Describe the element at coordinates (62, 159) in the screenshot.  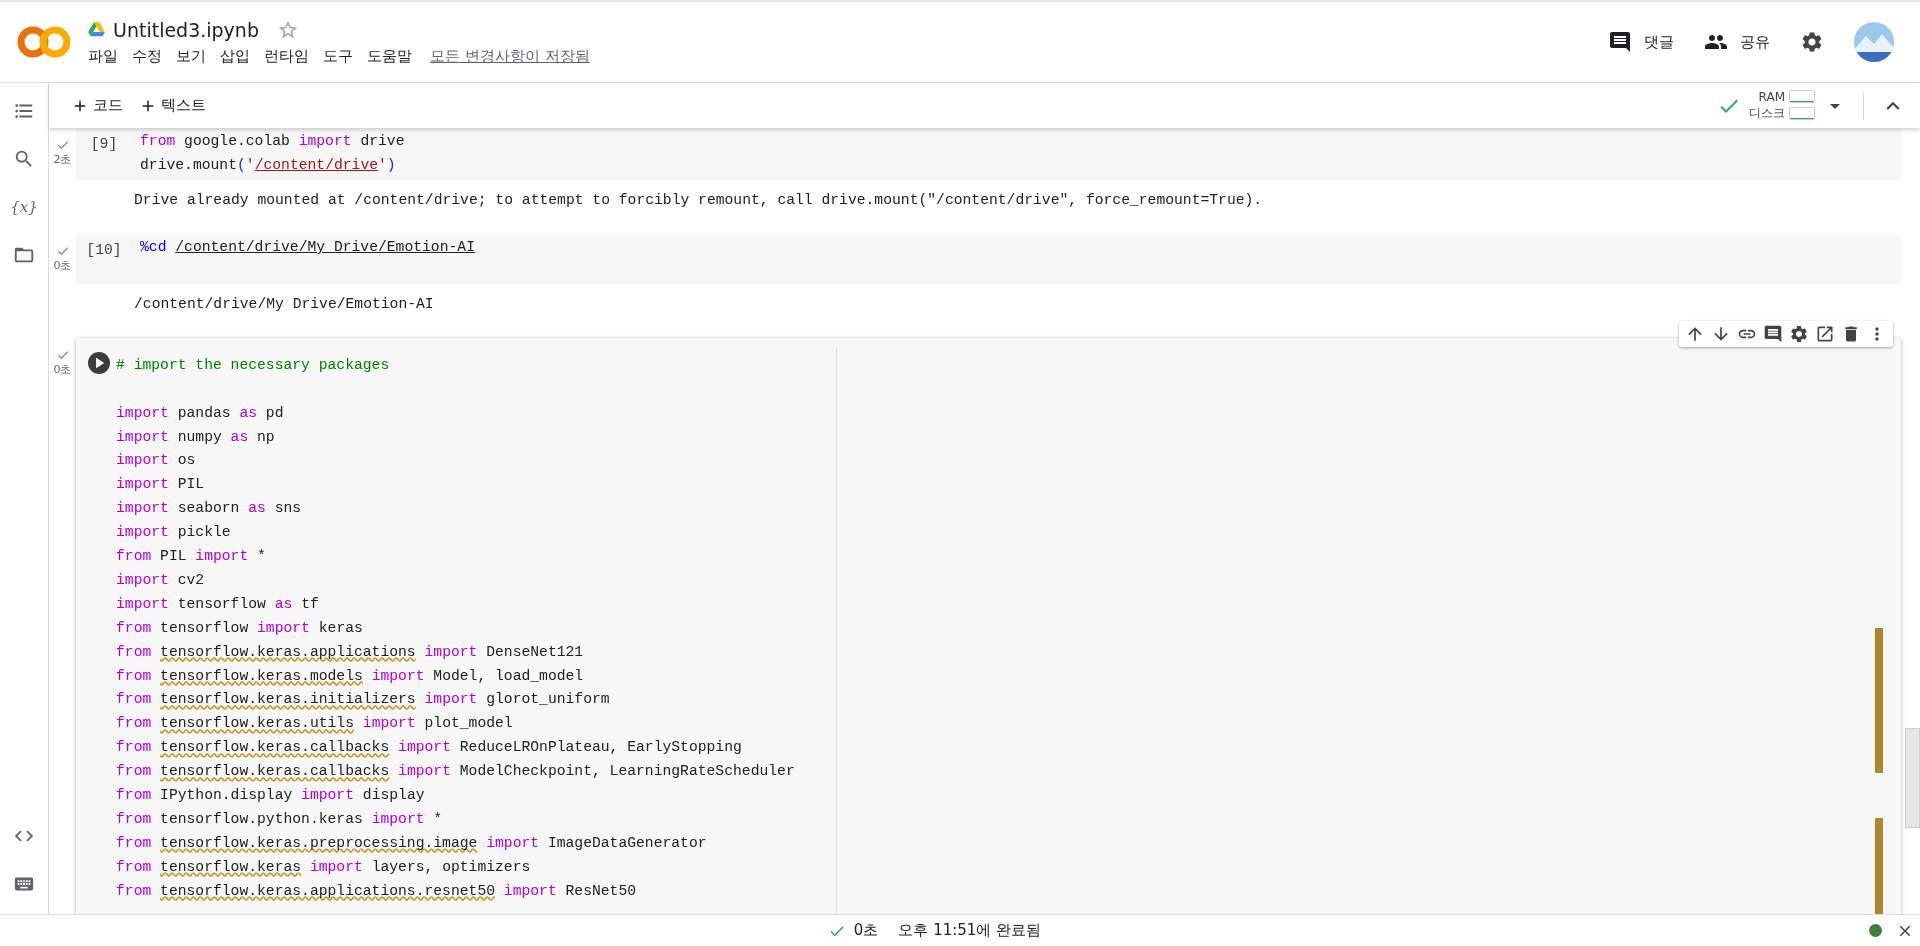
I see `cell-duration: 2초` at that location.